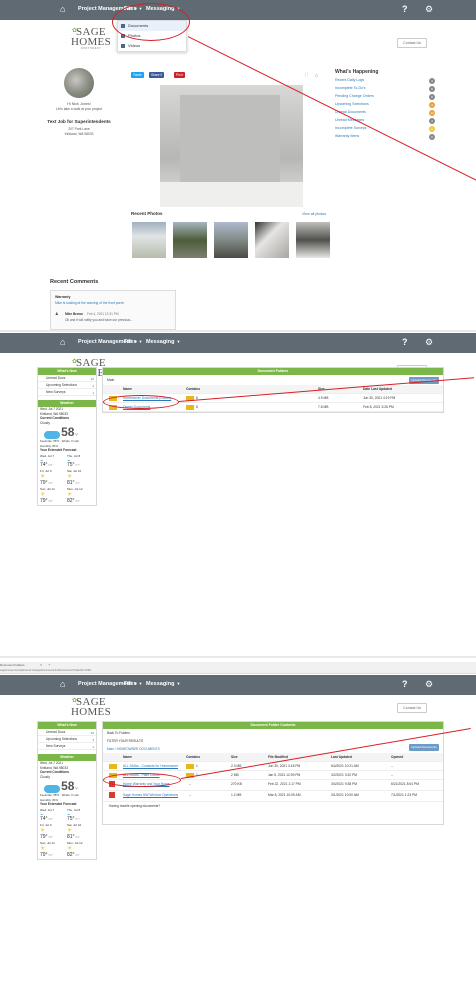 This screenshot has height=1002, width=476. Describe the element at coordinates (385, 106) in the screenshot. I see `whats-happening-item: Upcoming Selections 4` at that location.